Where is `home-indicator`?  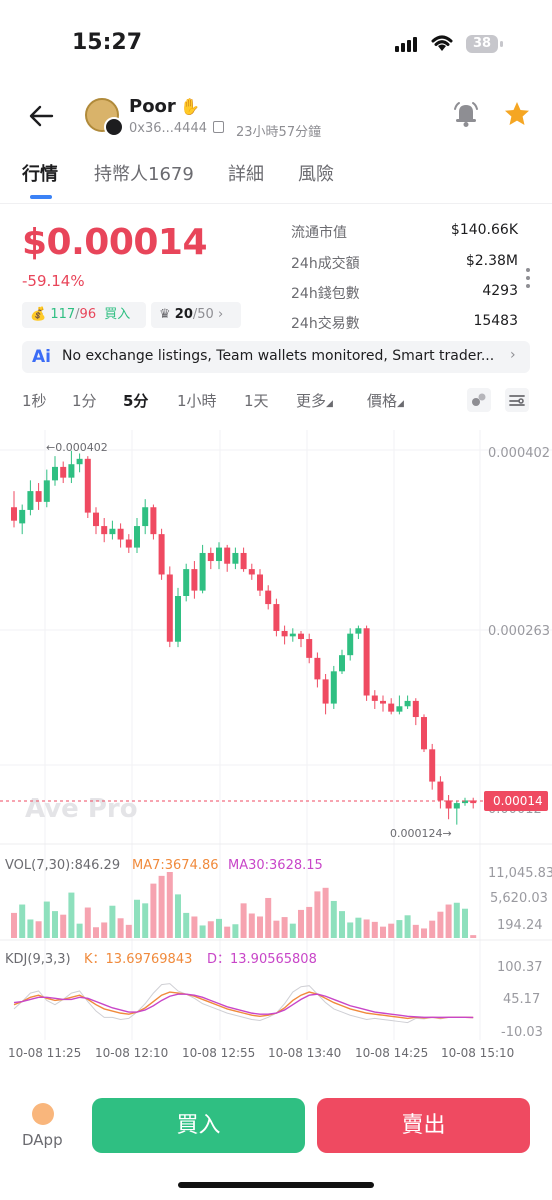 home-indicator is located at coordinates (276, 1185).